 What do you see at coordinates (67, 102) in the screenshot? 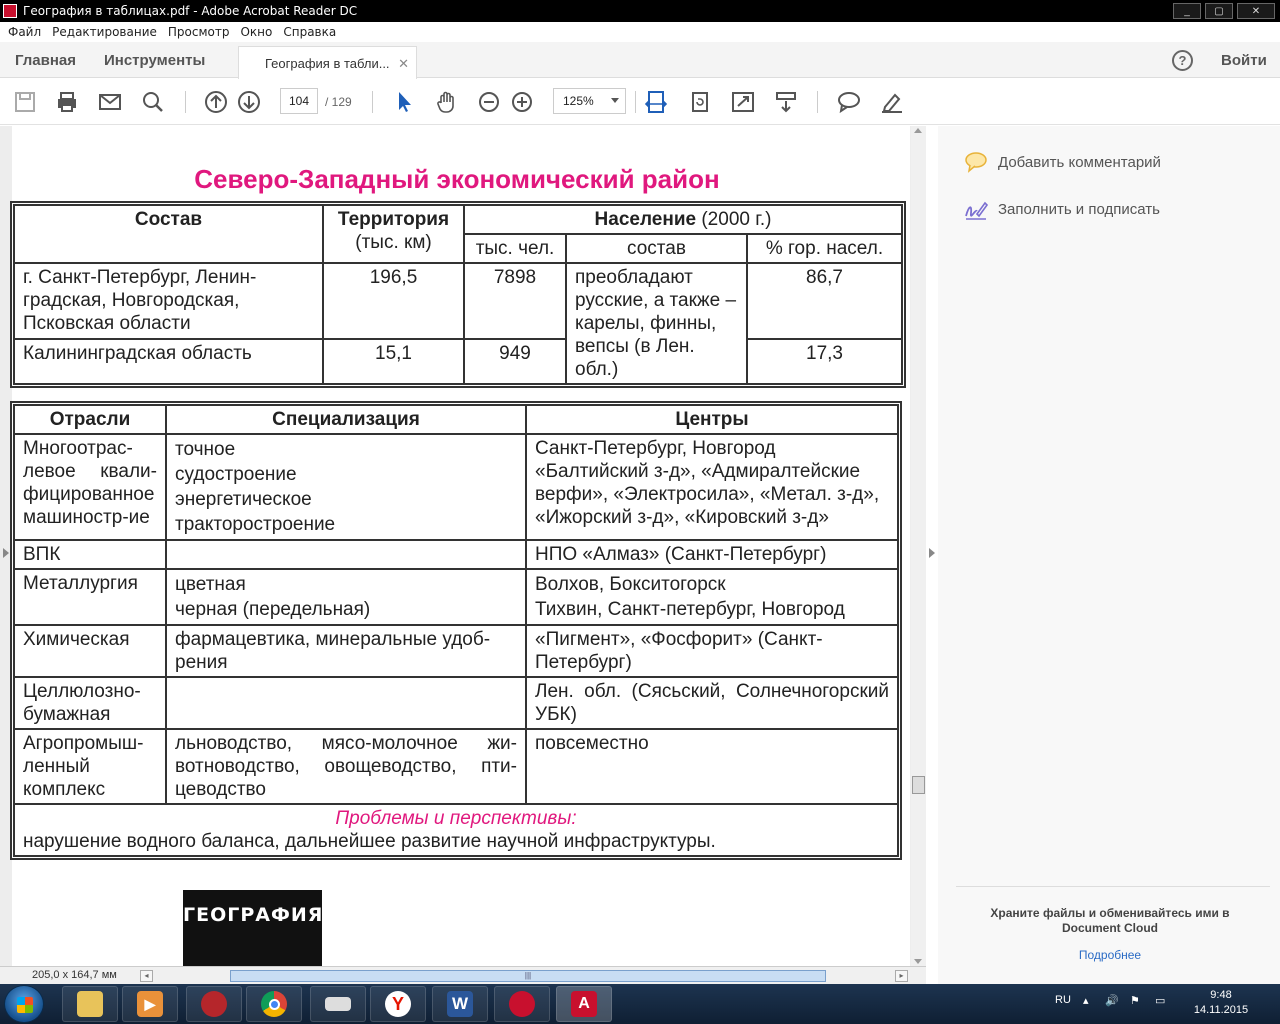
I see `print-icon` at bounding box center [67, 102].